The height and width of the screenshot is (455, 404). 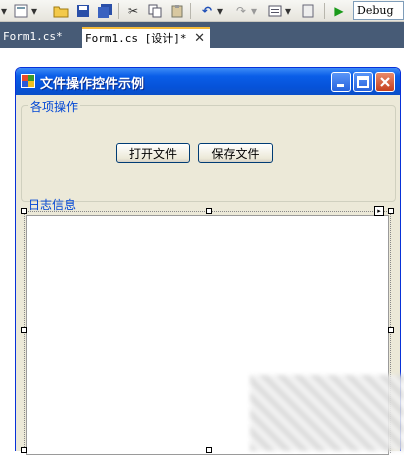 I want to click on maximize-icon, so click(x=363, y=82).